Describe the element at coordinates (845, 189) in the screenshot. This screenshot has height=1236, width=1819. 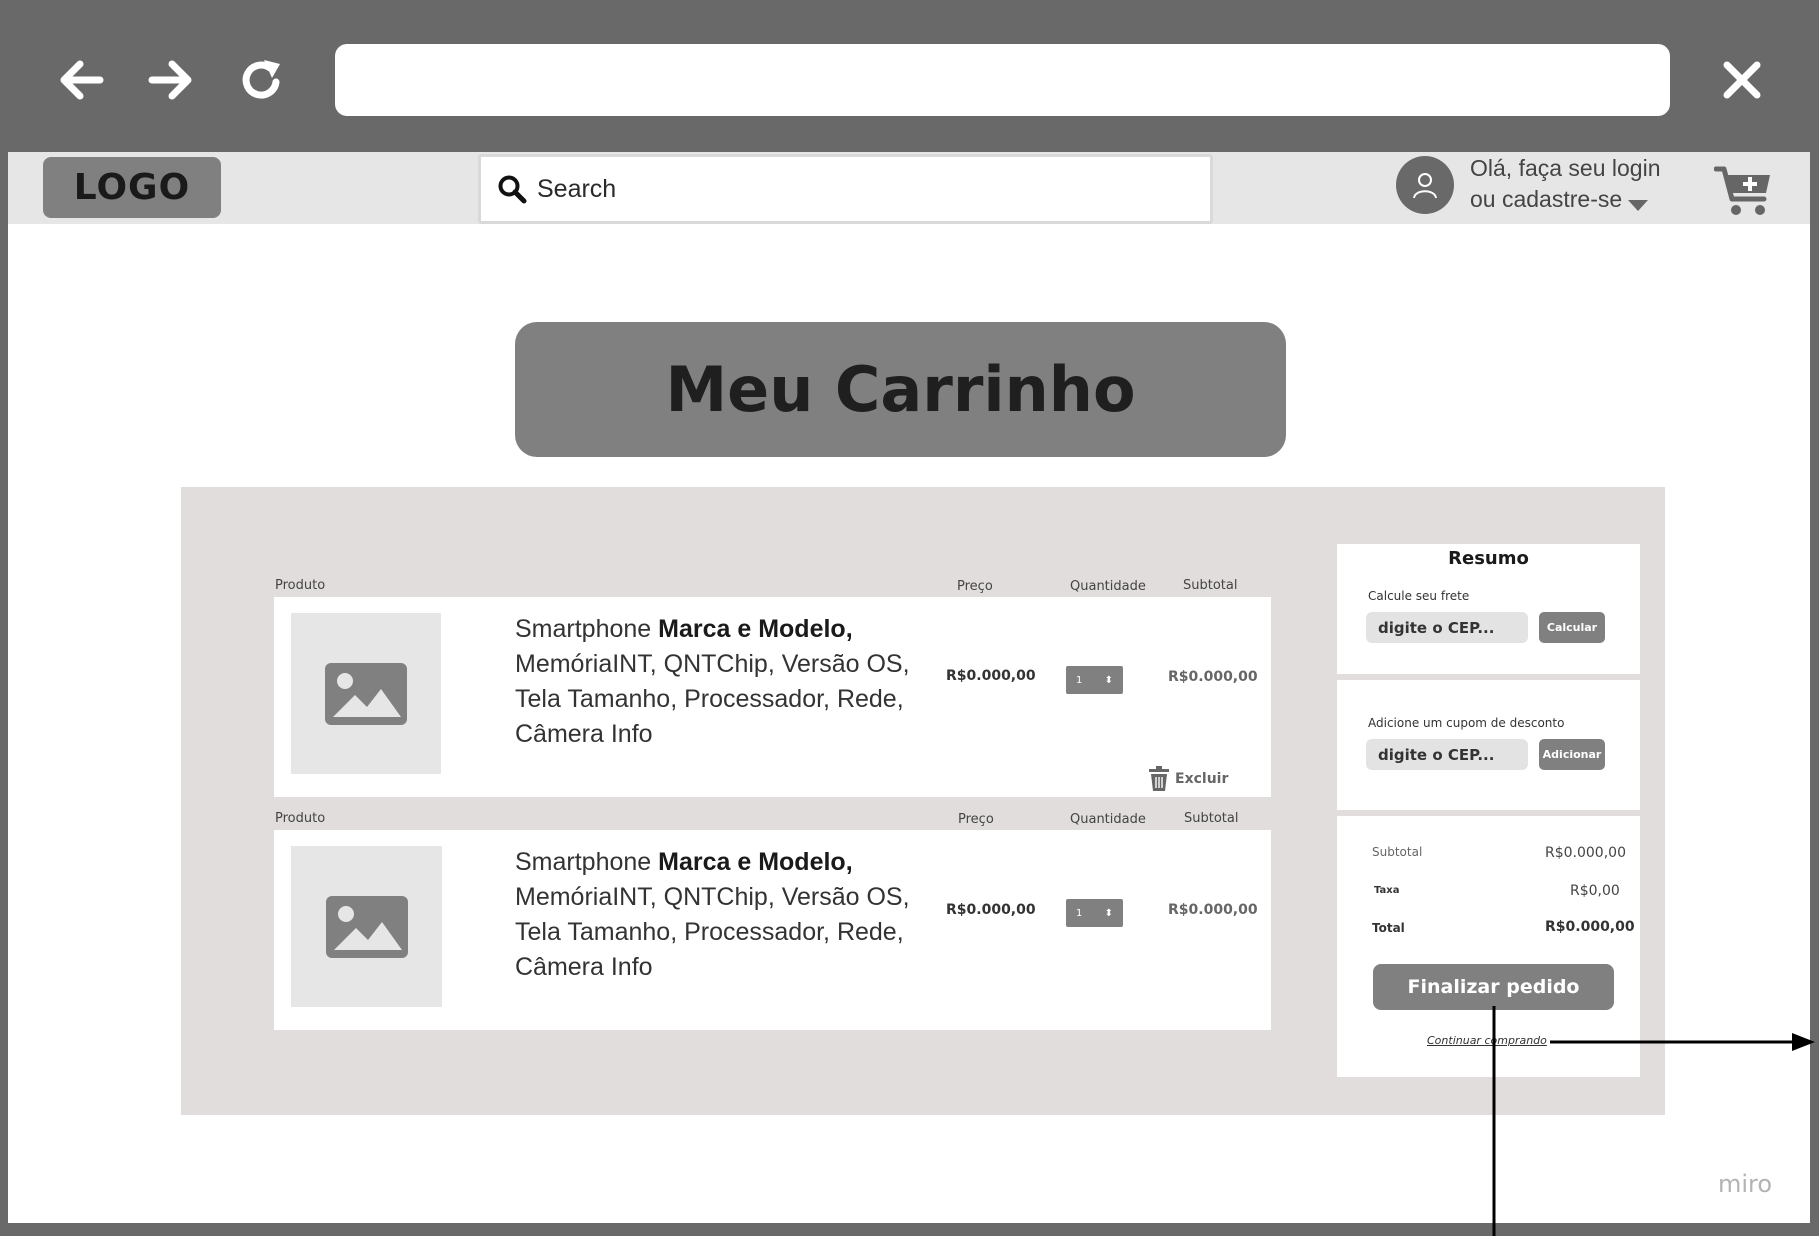
I see `search-input: Search` at that location.